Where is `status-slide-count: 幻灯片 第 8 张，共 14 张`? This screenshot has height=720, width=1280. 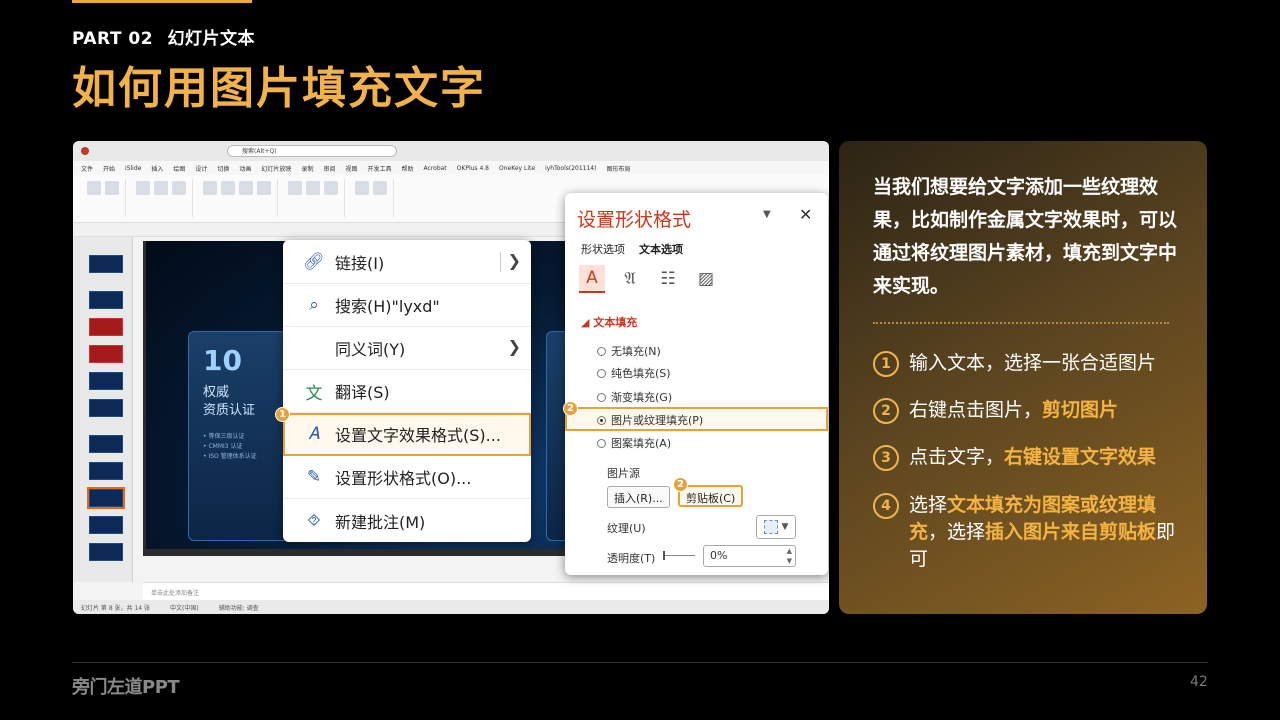 status-slide-count: 幻灯片 第 8 张，共 14 张 is located at coordinates (115, 608).